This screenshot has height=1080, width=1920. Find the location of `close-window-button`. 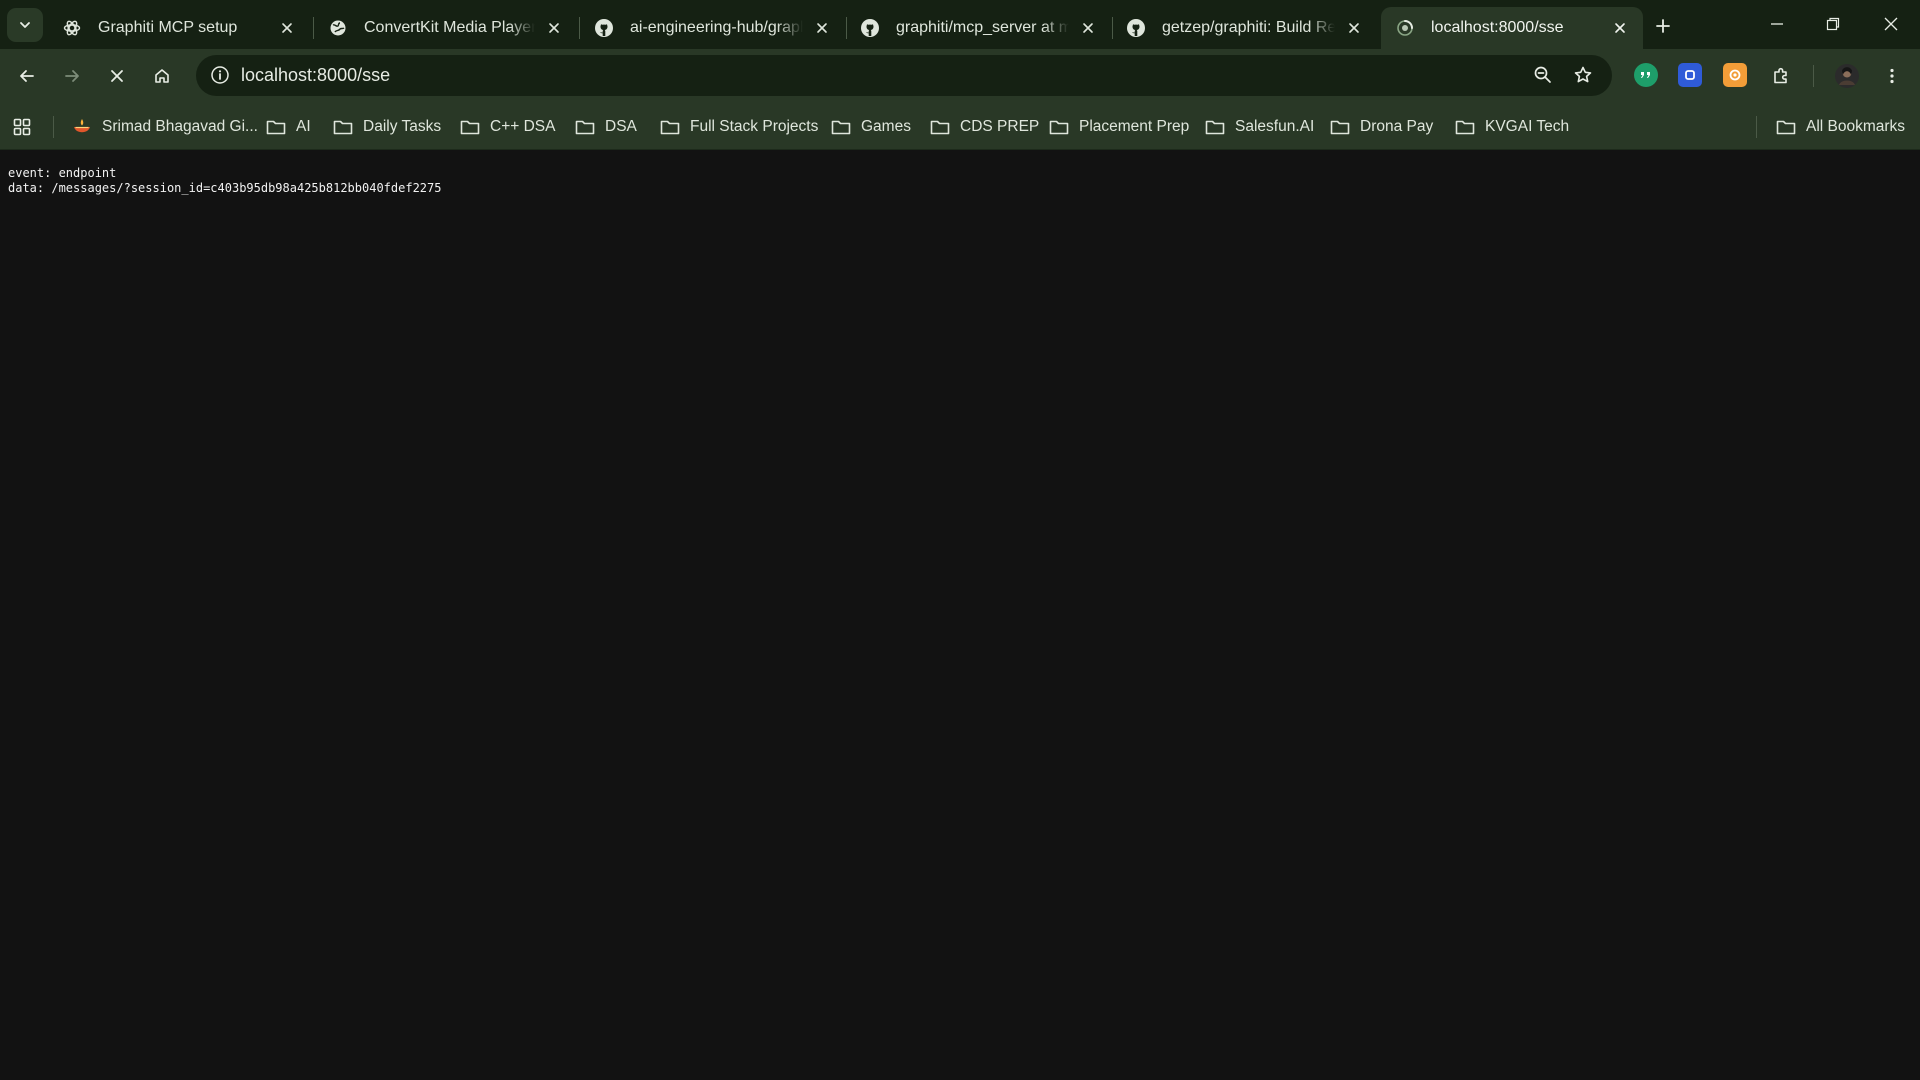

close-window-button is located at coordinates (1891, 24).